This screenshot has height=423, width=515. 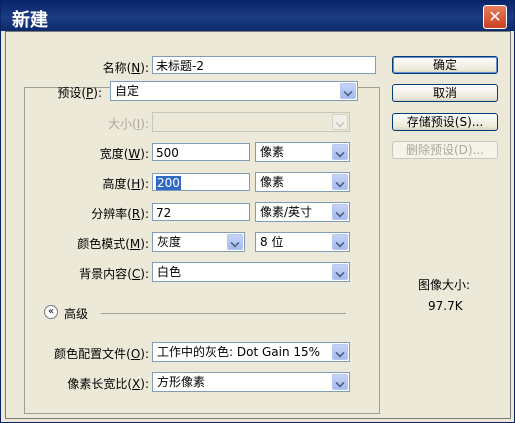 What do you see at coordinates (127, 91) in the screenshot?
I see `preset-value: 自定` at bounding box center [127, 91].